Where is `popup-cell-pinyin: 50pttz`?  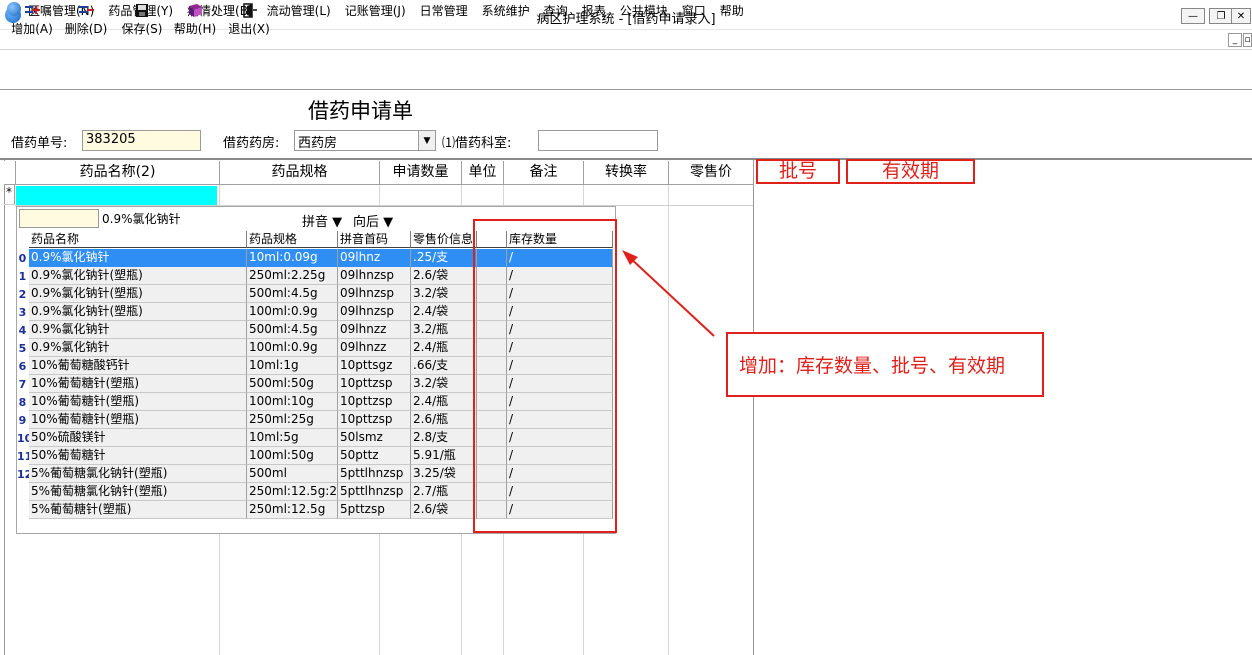 popup-cell-pinyin: 50pttz is located at coordinates (374, 456).